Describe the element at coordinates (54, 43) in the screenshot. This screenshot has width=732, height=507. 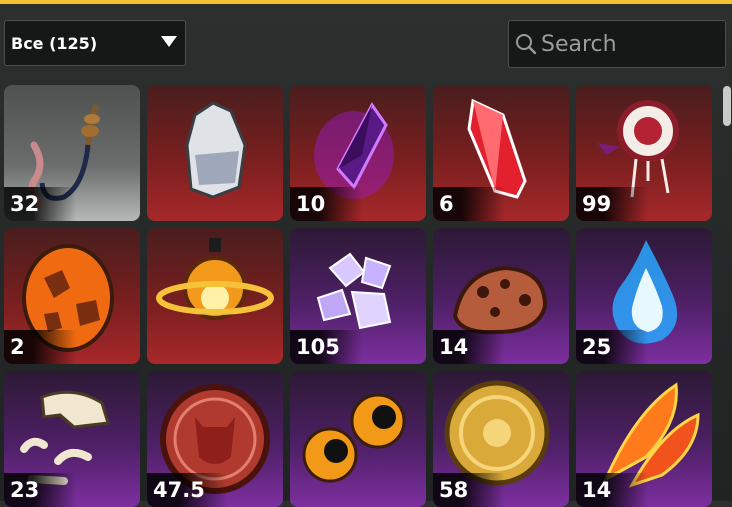
I see `filter-dropdown-label: Все (125)` at that location.